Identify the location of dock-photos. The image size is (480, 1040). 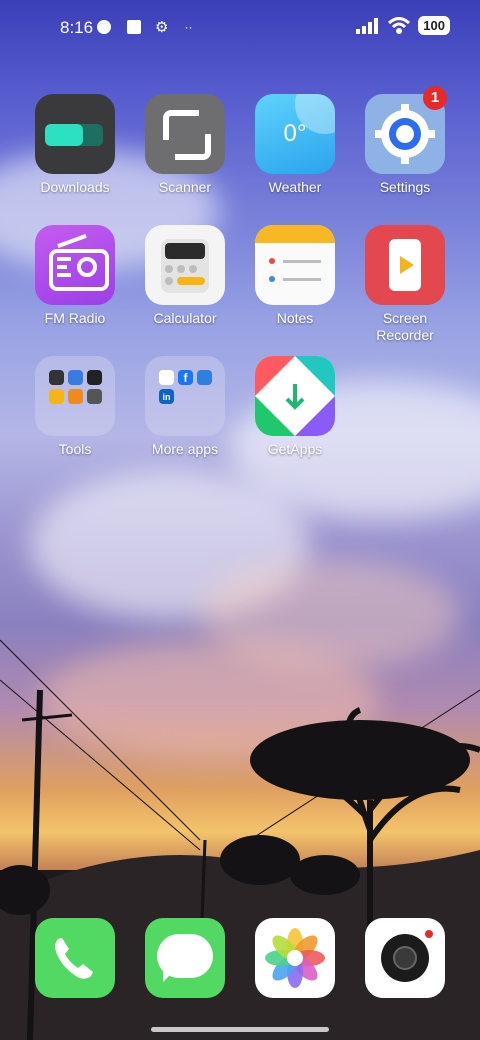
(295, 958).